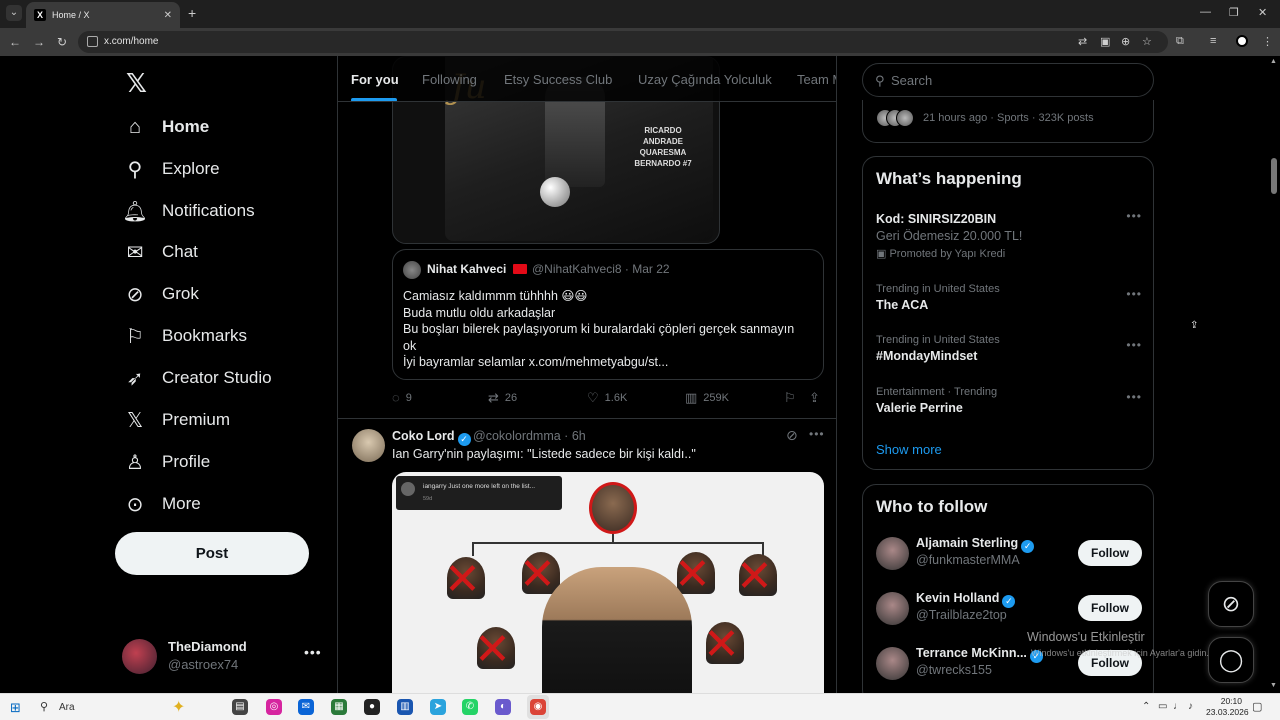  I want to click on telegram-icon: ➤, so click(438, 707).